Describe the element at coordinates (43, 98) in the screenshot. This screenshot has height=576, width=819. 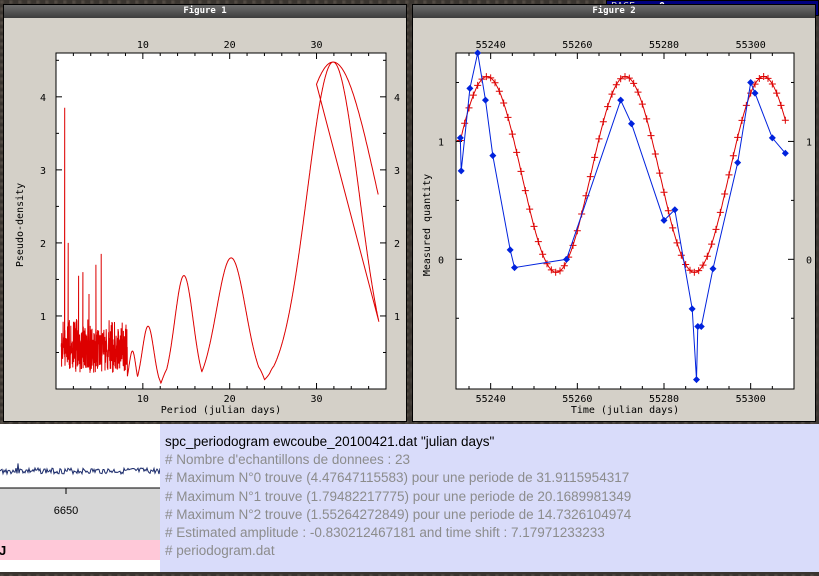
I see `figure1-ytick-label: 4` at that location.